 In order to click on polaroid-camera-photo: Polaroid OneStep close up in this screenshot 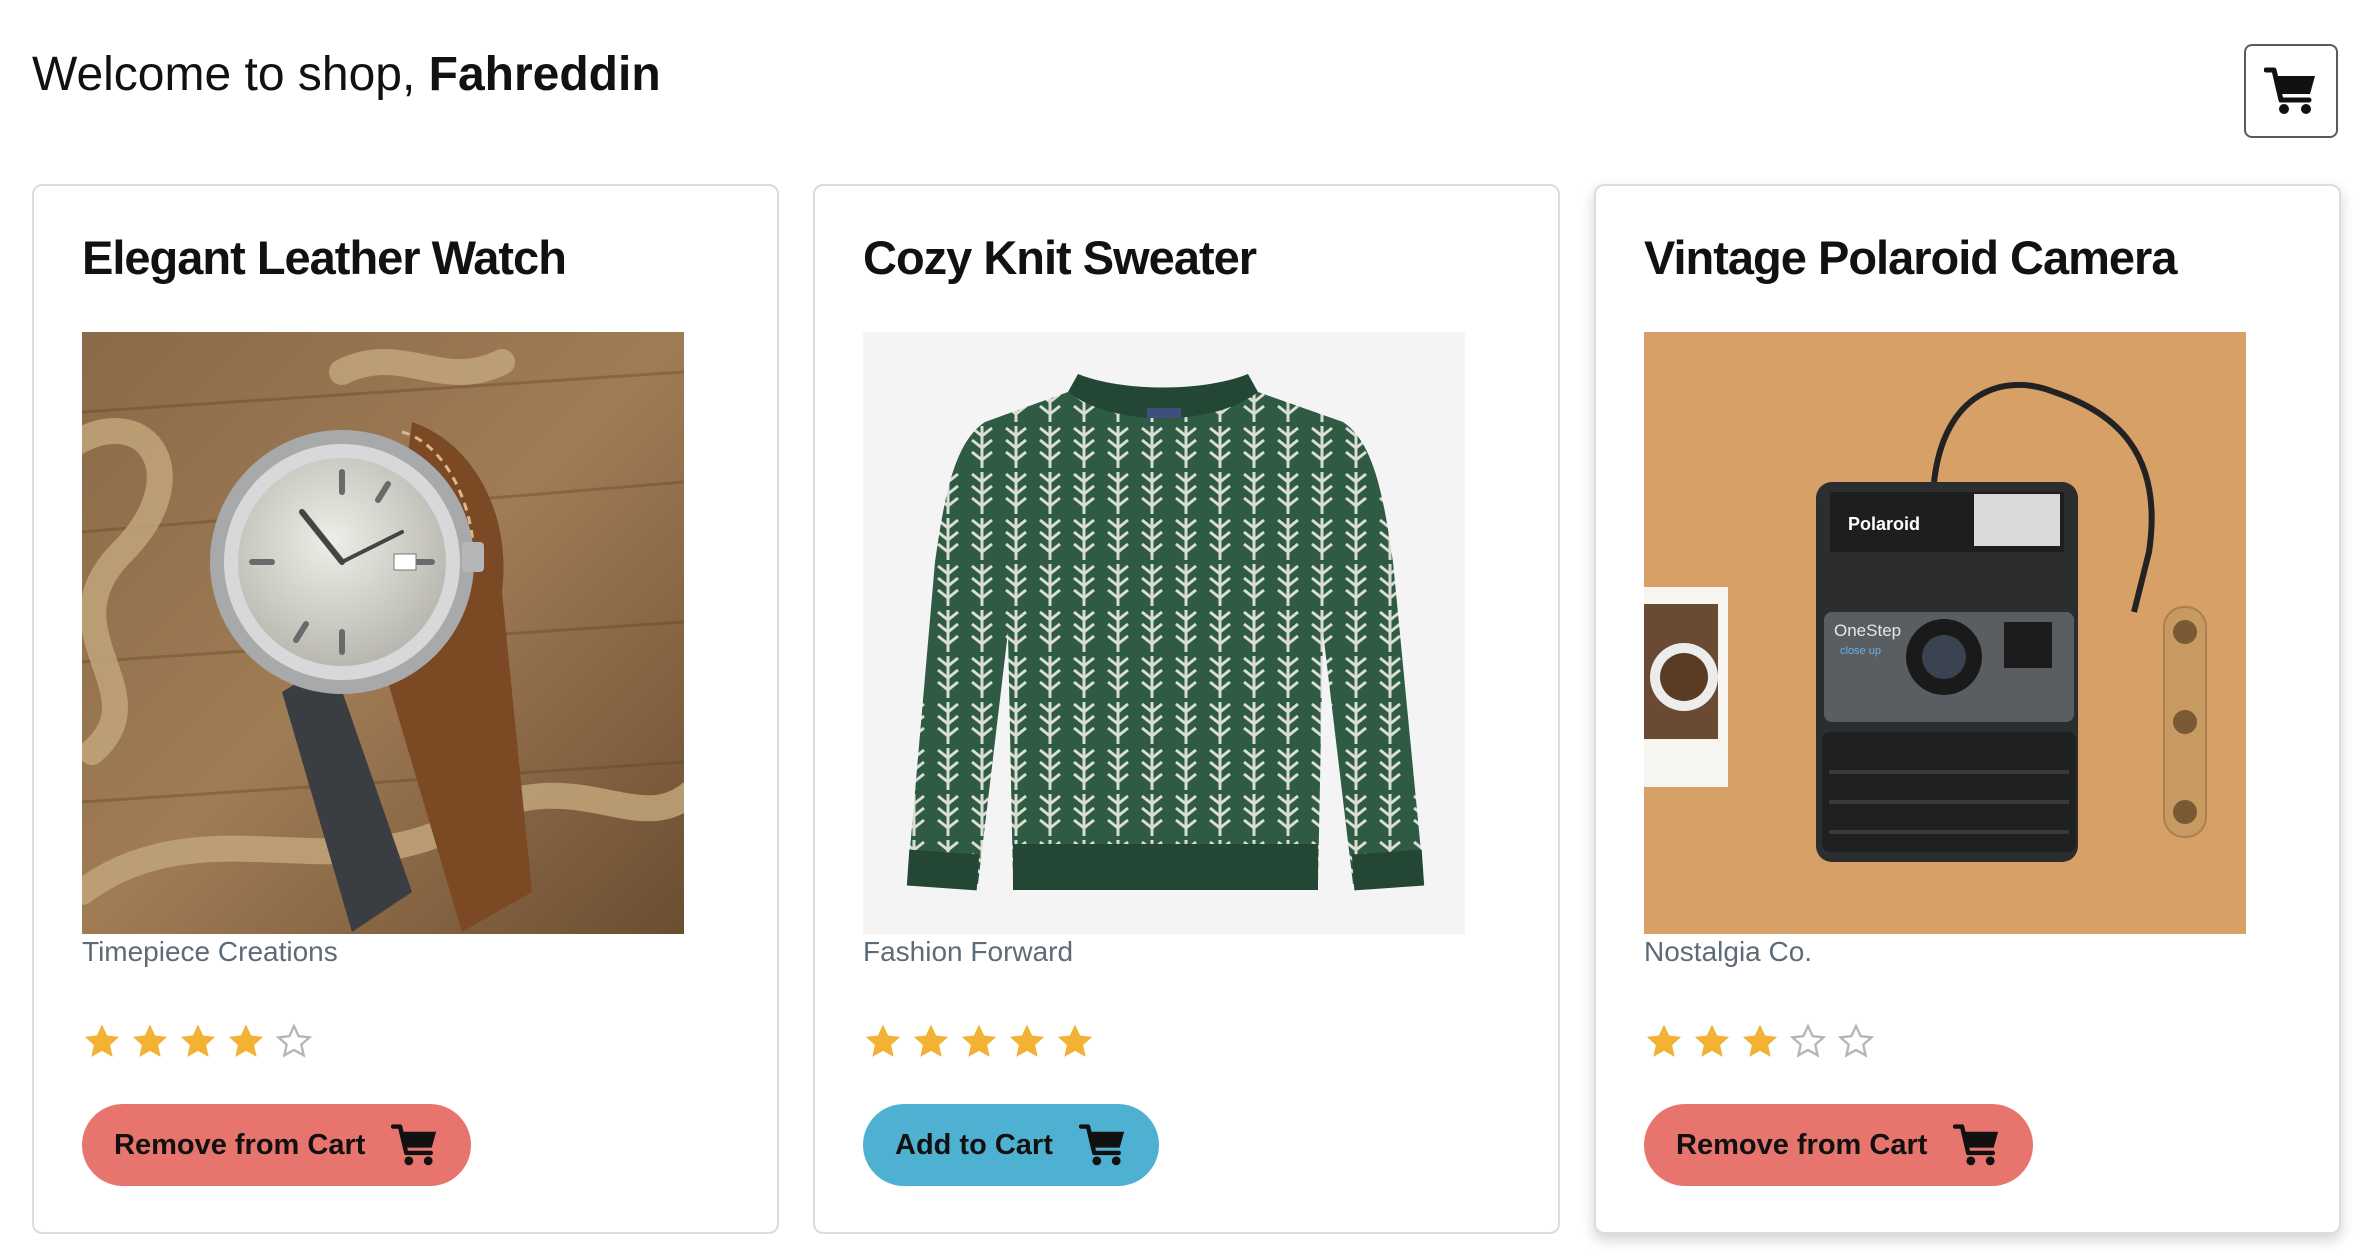, I will do `click(1945, 633)`.